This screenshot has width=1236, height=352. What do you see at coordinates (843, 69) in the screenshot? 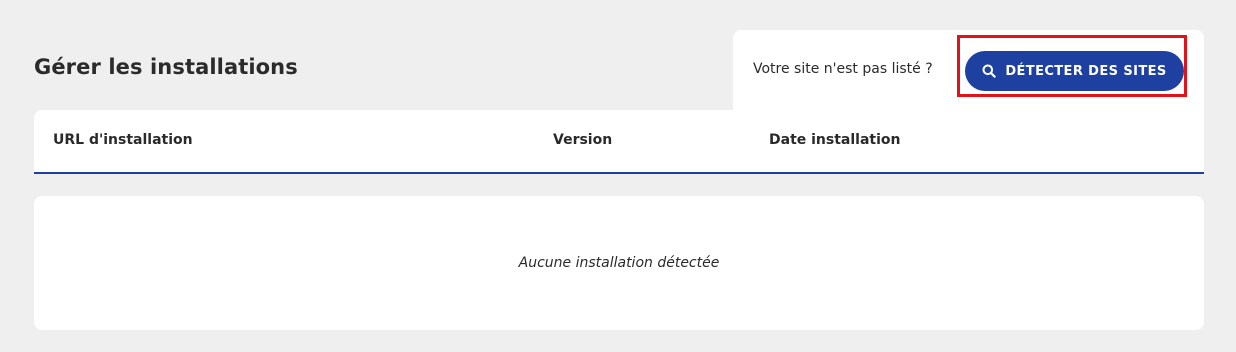
I see `site-not-listed-prompt: Votre site n'est pas listé ?` at bounding box center [843, 69].